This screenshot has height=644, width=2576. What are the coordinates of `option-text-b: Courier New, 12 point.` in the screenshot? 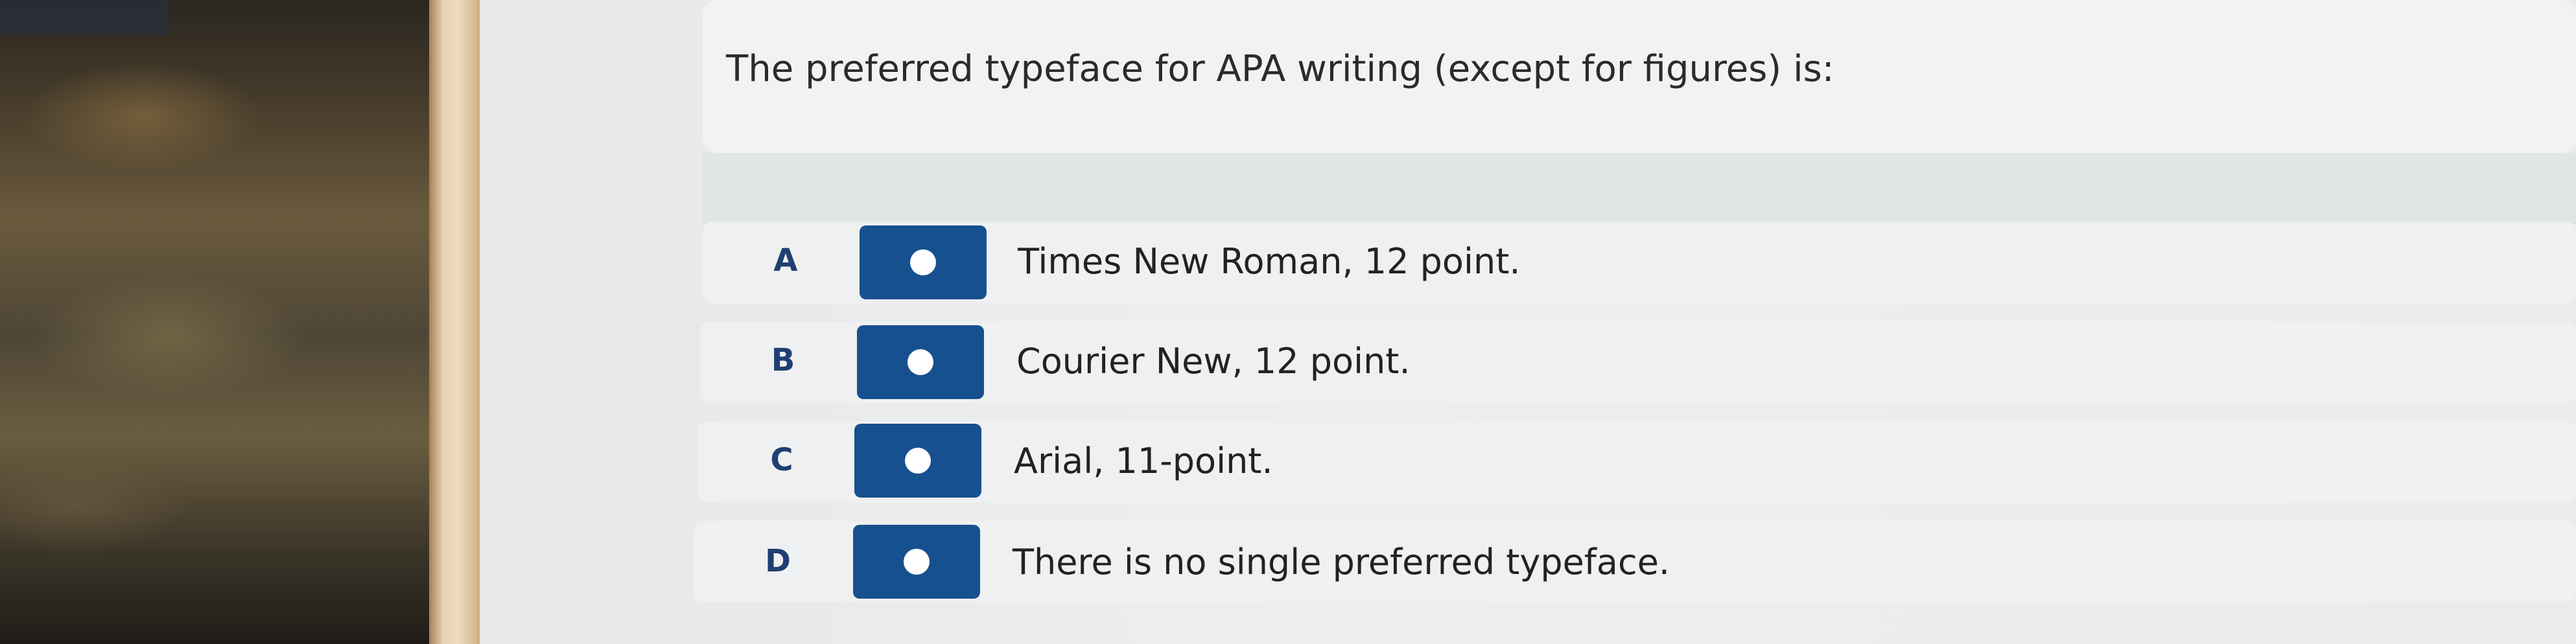 It's located at (1213, 362).